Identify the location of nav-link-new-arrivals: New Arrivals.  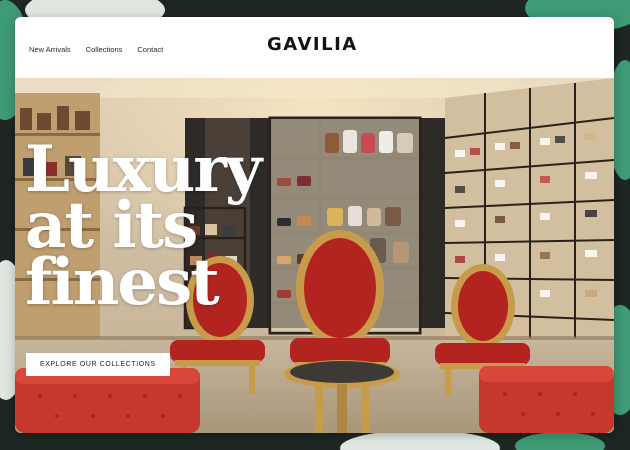
(50, 49).